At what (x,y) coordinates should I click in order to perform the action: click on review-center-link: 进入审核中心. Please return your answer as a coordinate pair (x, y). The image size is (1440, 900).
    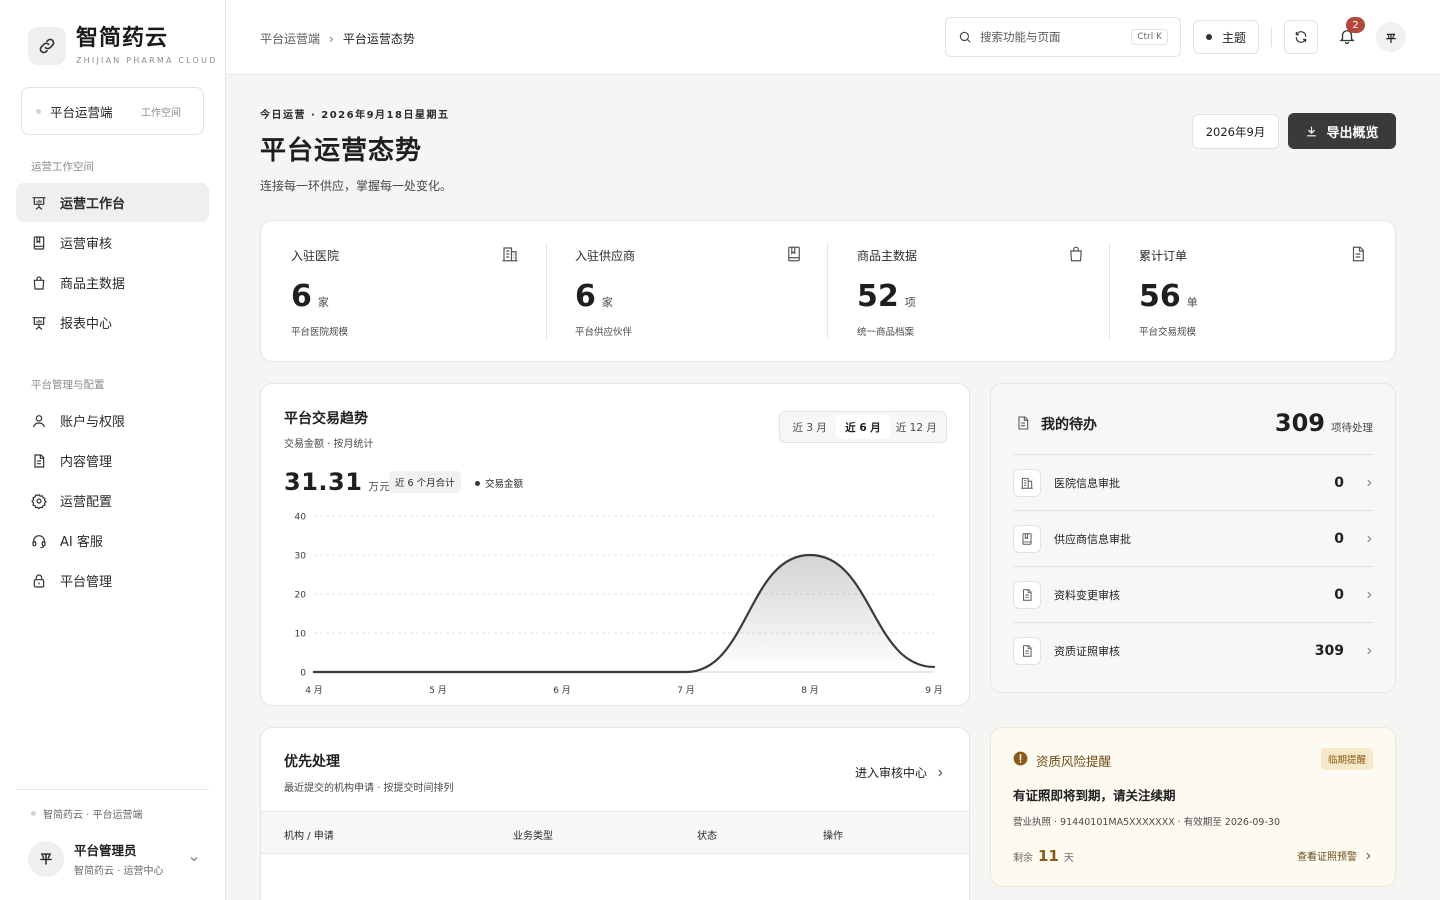
    Looking at the image, I should click on (900, 772).